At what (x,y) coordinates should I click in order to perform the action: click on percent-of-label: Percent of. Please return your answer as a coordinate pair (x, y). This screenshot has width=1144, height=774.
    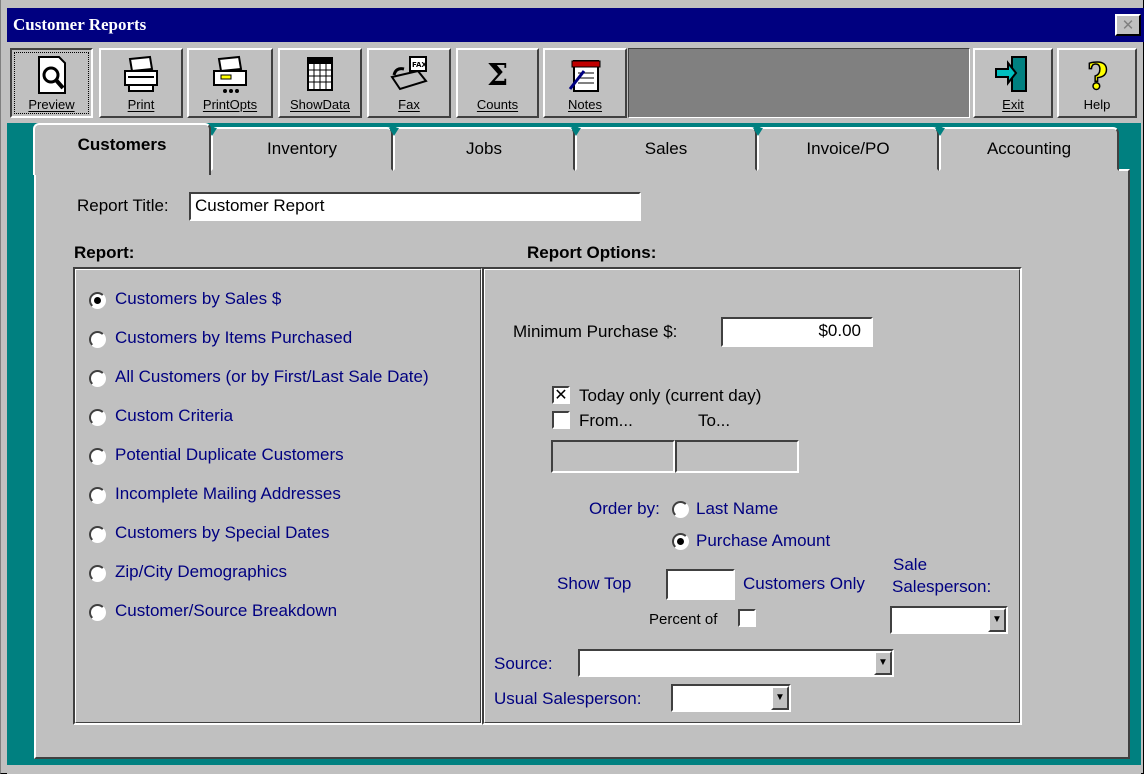
    Looking at the image, I should click on (683, 619).